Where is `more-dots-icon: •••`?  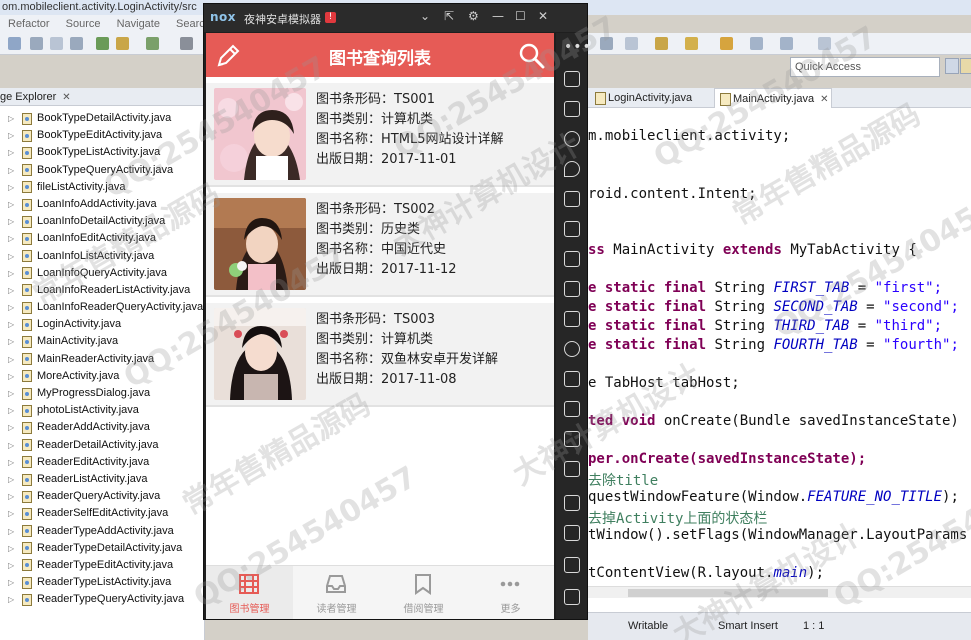 more-dots-icon: ••• is located at coordinates (578, 47).